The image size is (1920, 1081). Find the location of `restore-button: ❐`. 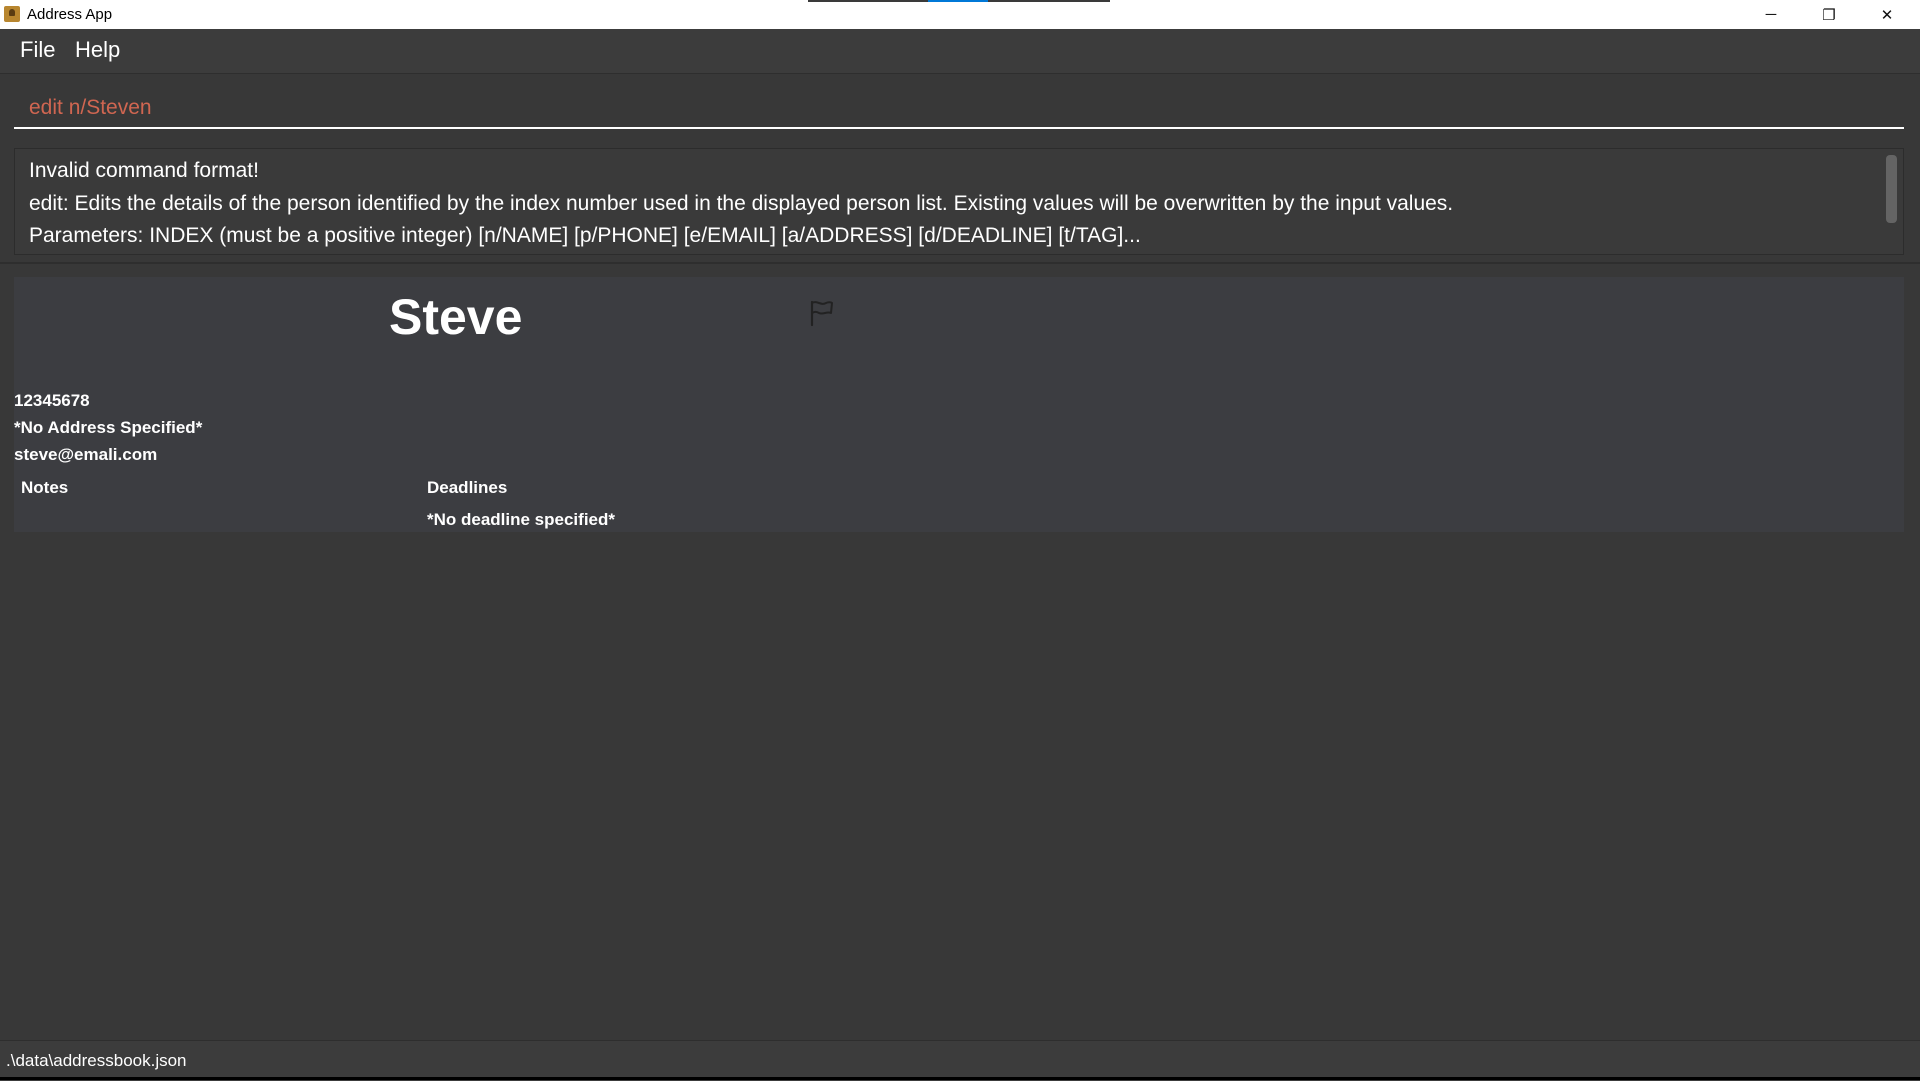

restore-button: ❐ is located at coordinates (1829, 14).